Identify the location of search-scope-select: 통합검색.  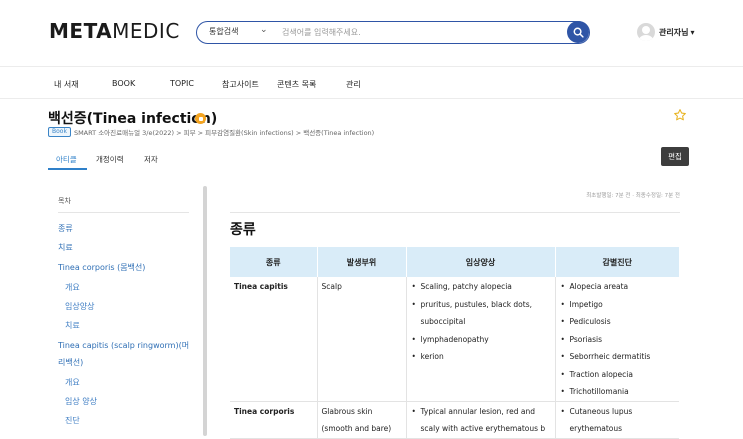
(223, 31).